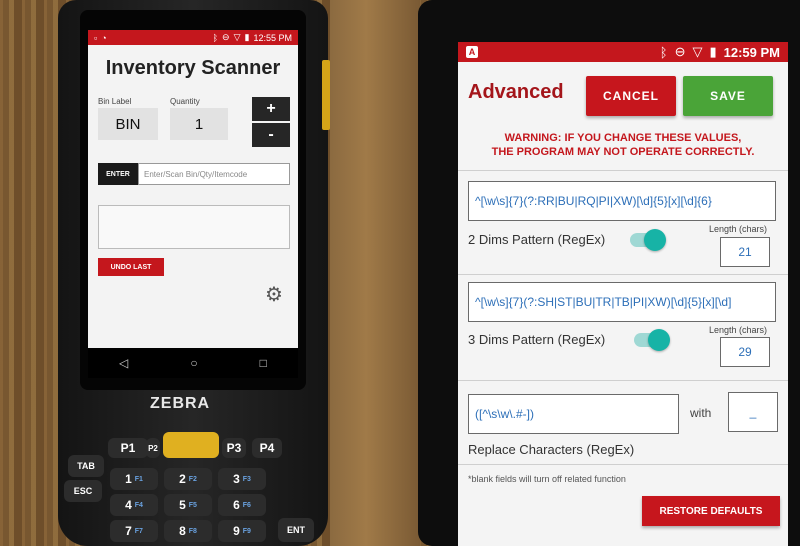  What do you see at coordinates (623, 152) in the screenshot?
I see `warning-line-2: THE PROGRAM MAY NOT OPERATE CORRECTLY.` at bounding box center [623, 152].